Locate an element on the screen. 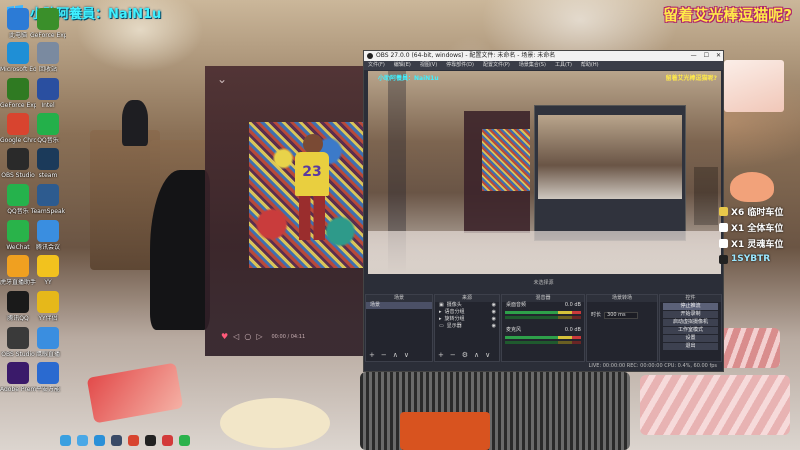 This screenshot has width=800, height=450. preview-album-art is located at coordinates (506, 160).